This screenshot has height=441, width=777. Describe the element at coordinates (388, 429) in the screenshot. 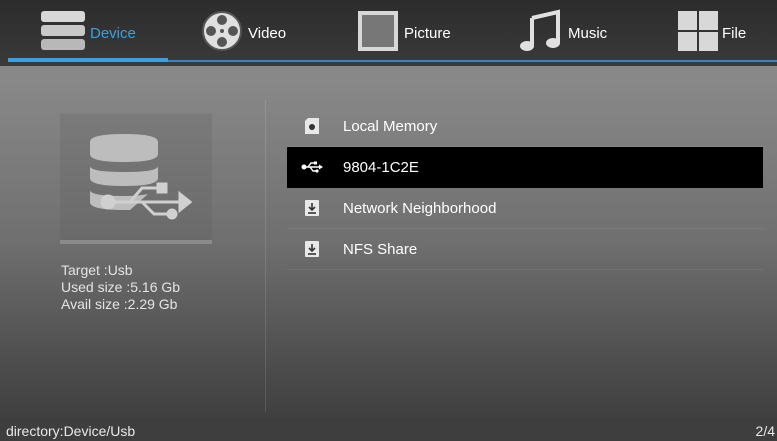

I see `status-bar: directory:Device/Usb 2/4` at that location.